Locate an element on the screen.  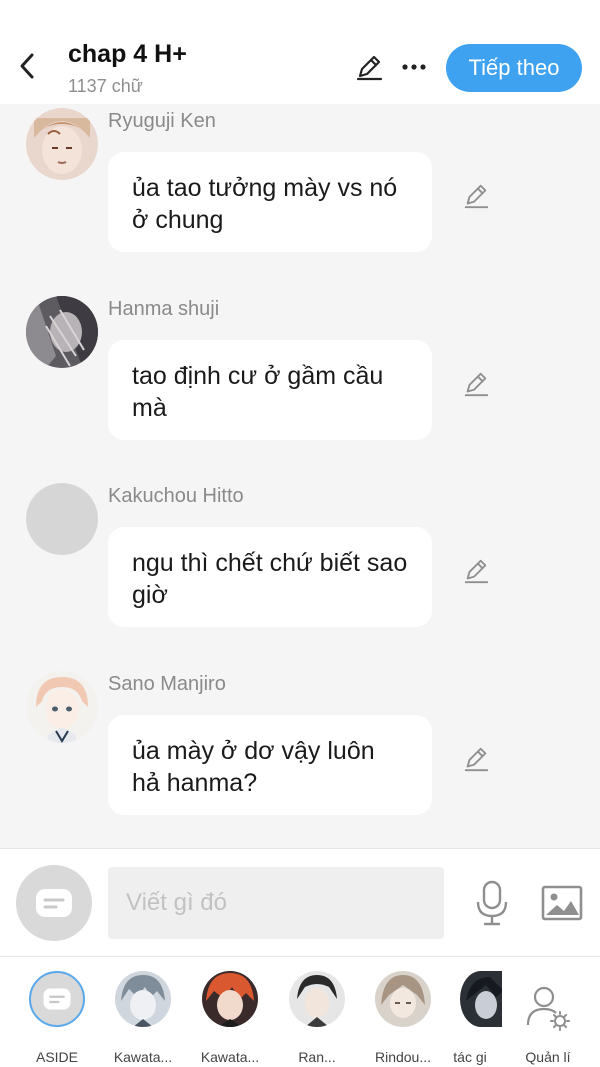
sender-name: Ryuguji Ken is located at coordinates (162, 121).